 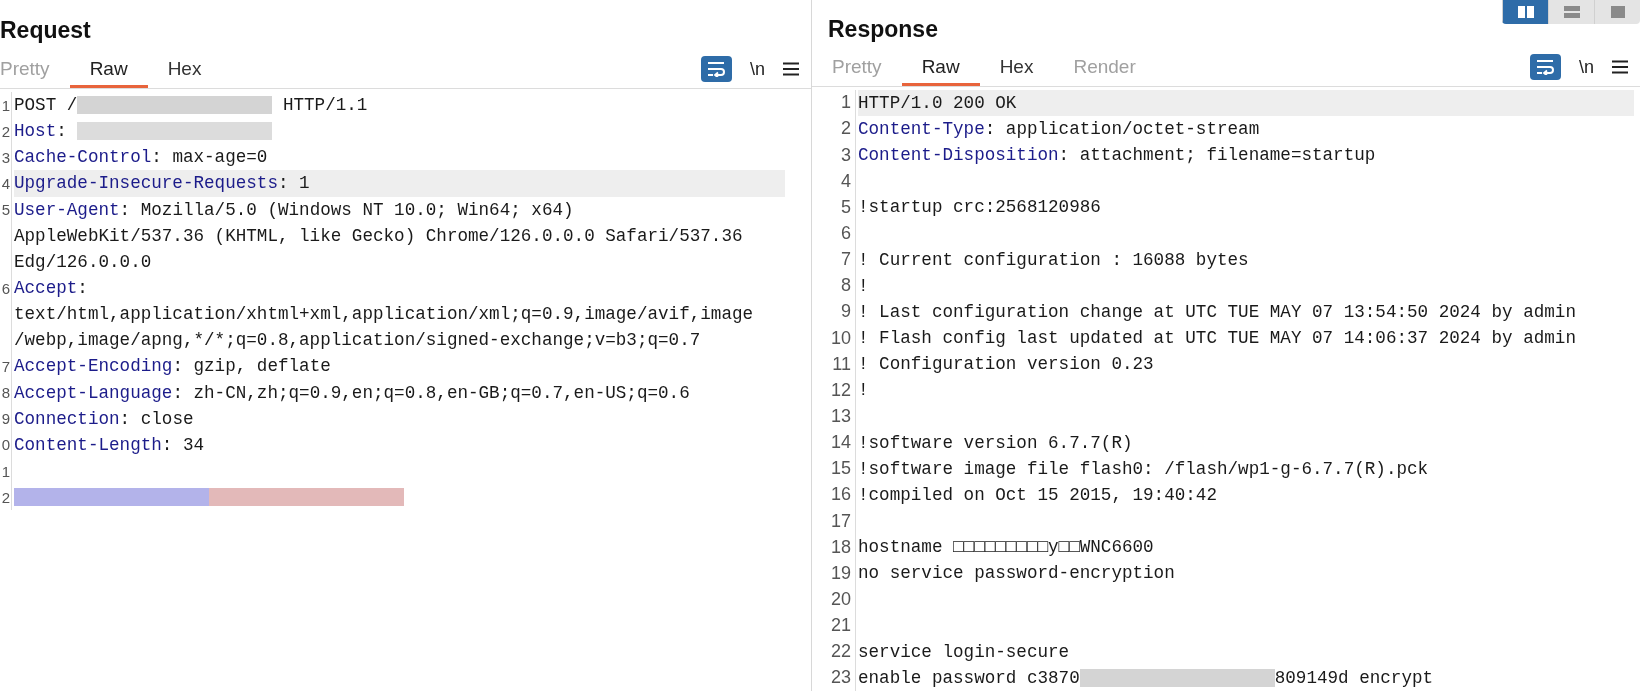 I want to click on line-number: 23, so click(x=840, y=678).